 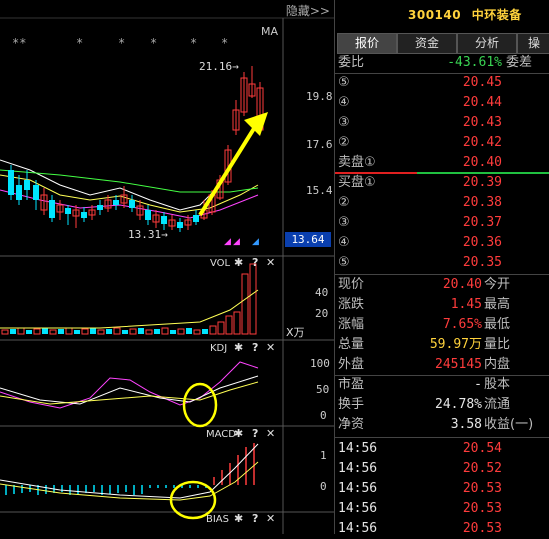 What do you see at coordinates (443, 243) in the screenshot?
I see `bid-level-row: ④ 20.36` at bounding box center [443, 243].